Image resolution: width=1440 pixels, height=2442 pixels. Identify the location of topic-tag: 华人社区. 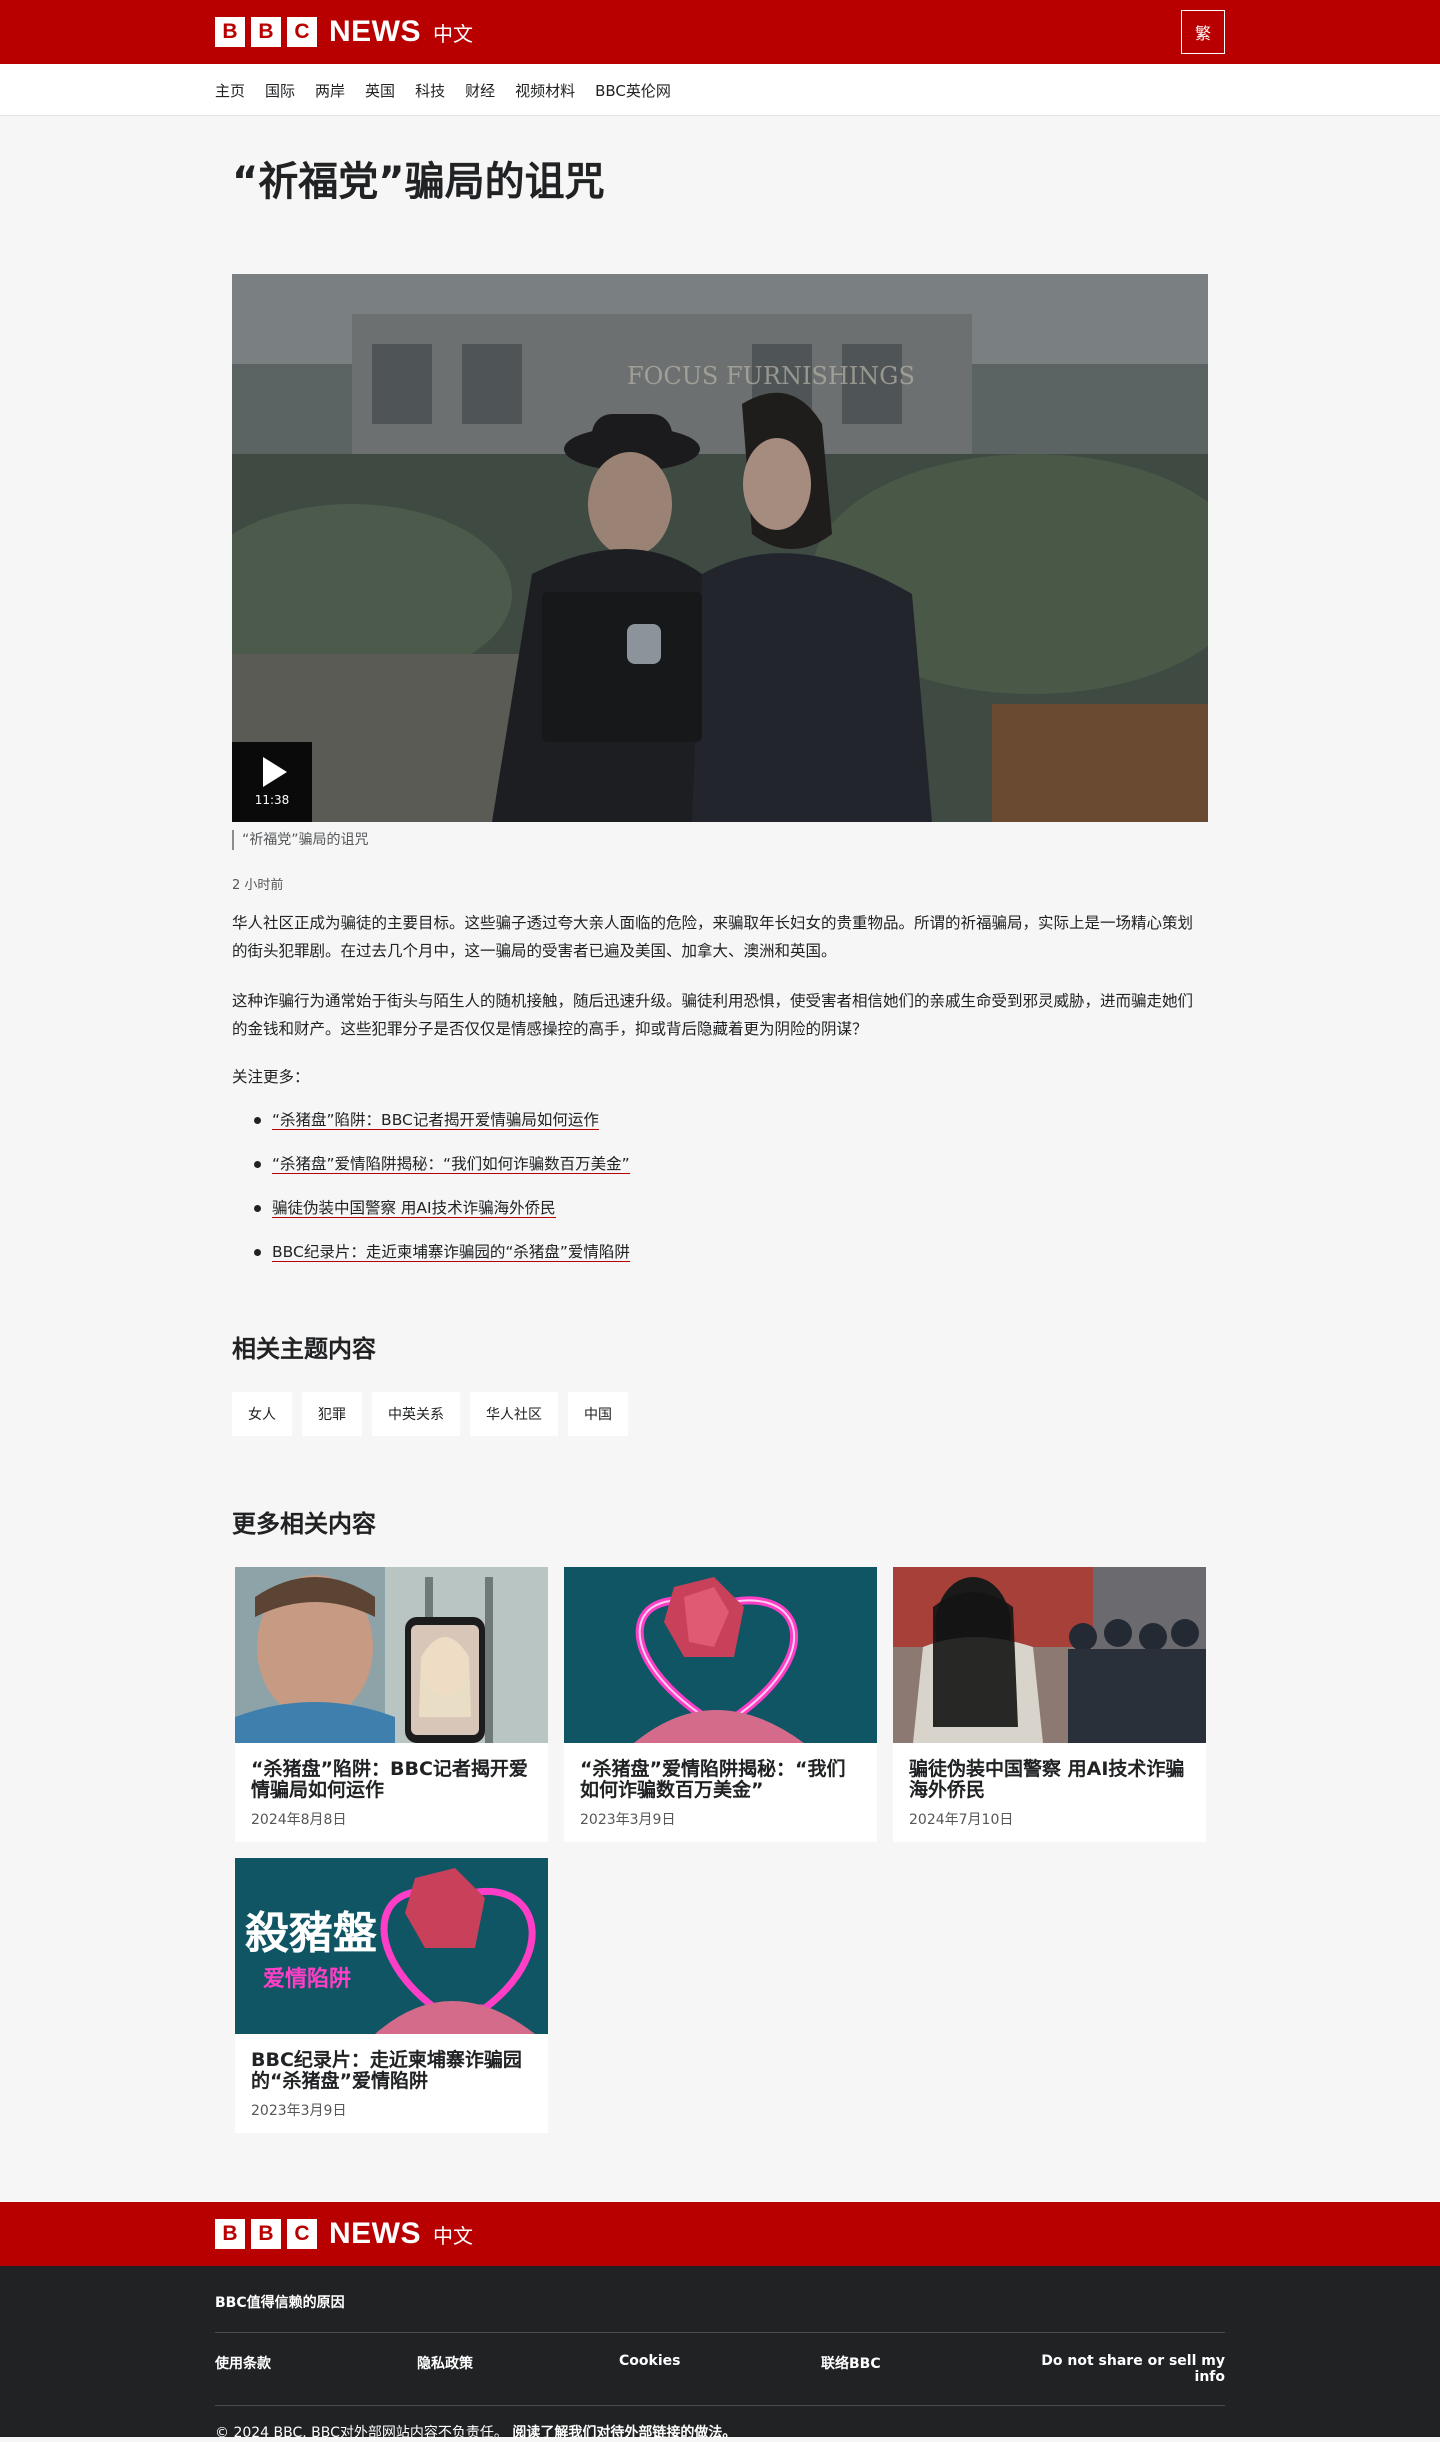
(514, 1414).